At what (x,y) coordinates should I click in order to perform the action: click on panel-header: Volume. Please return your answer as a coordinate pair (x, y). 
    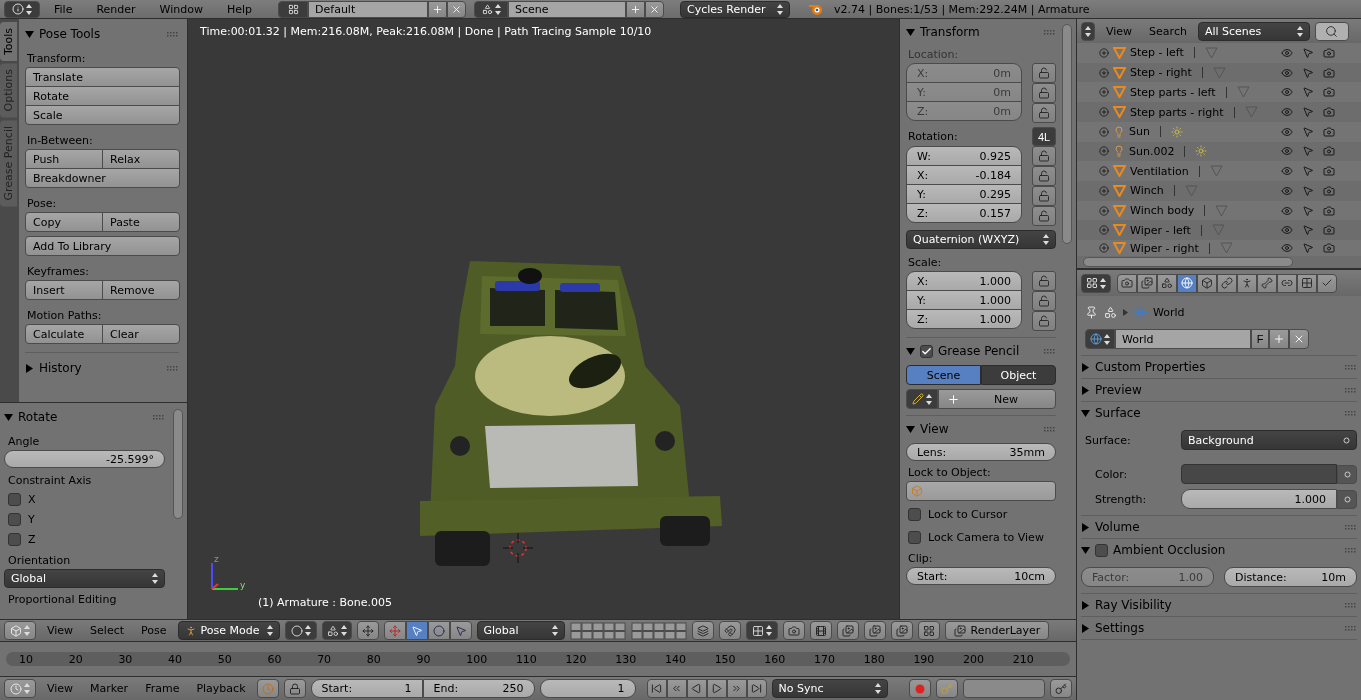
    Looking at the image, I should click on (1219, 527).